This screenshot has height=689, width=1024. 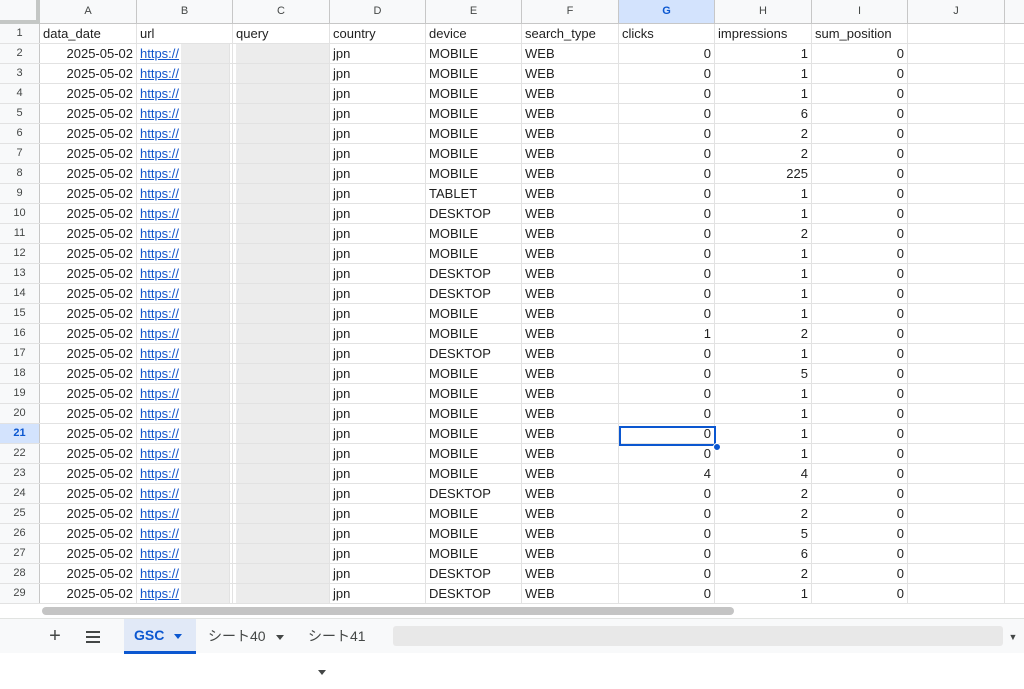 I want to click on row-header: 12, so click(x=20, y=253).